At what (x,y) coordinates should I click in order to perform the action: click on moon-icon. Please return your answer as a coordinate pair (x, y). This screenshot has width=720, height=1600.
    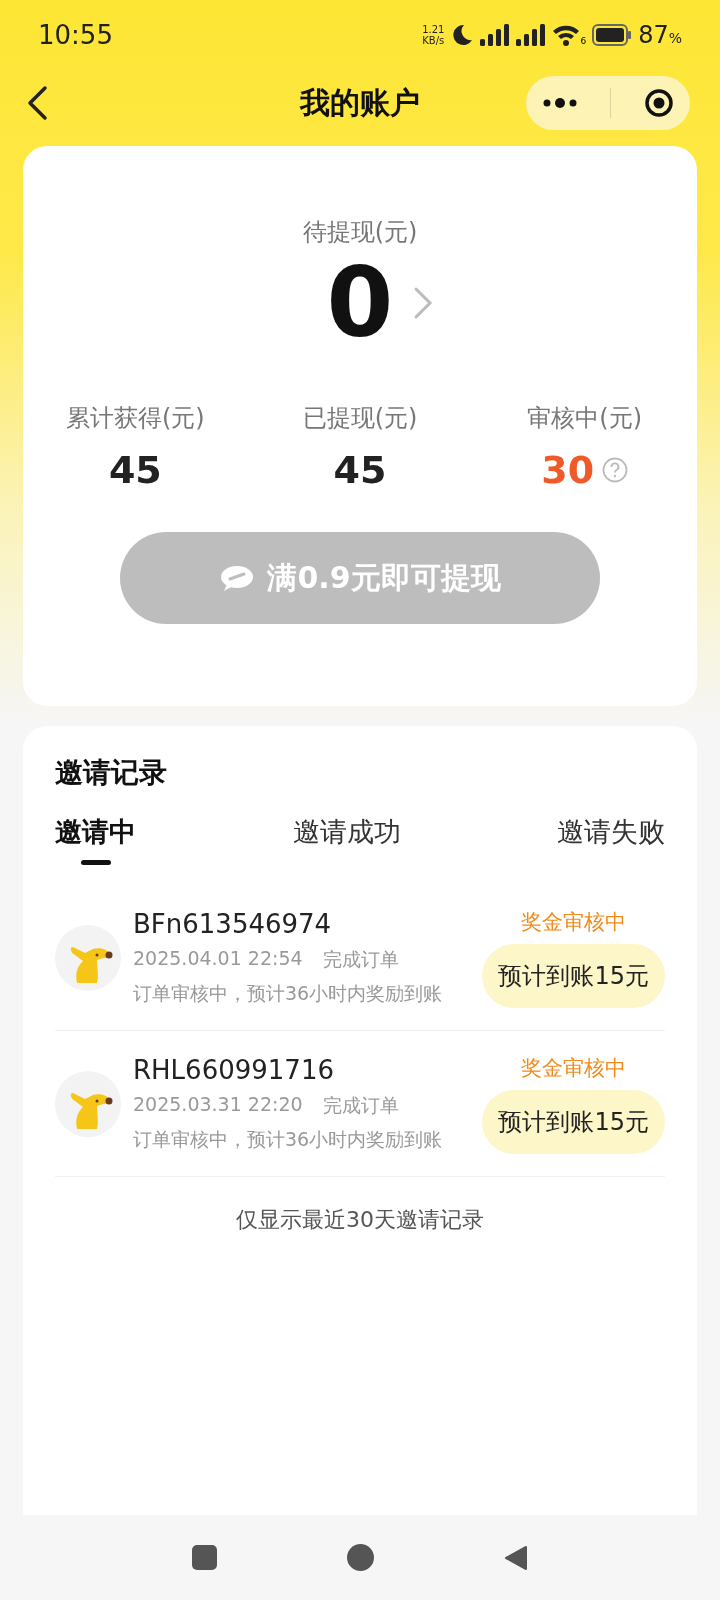
    Looking at the image, I should click on (462, 35).